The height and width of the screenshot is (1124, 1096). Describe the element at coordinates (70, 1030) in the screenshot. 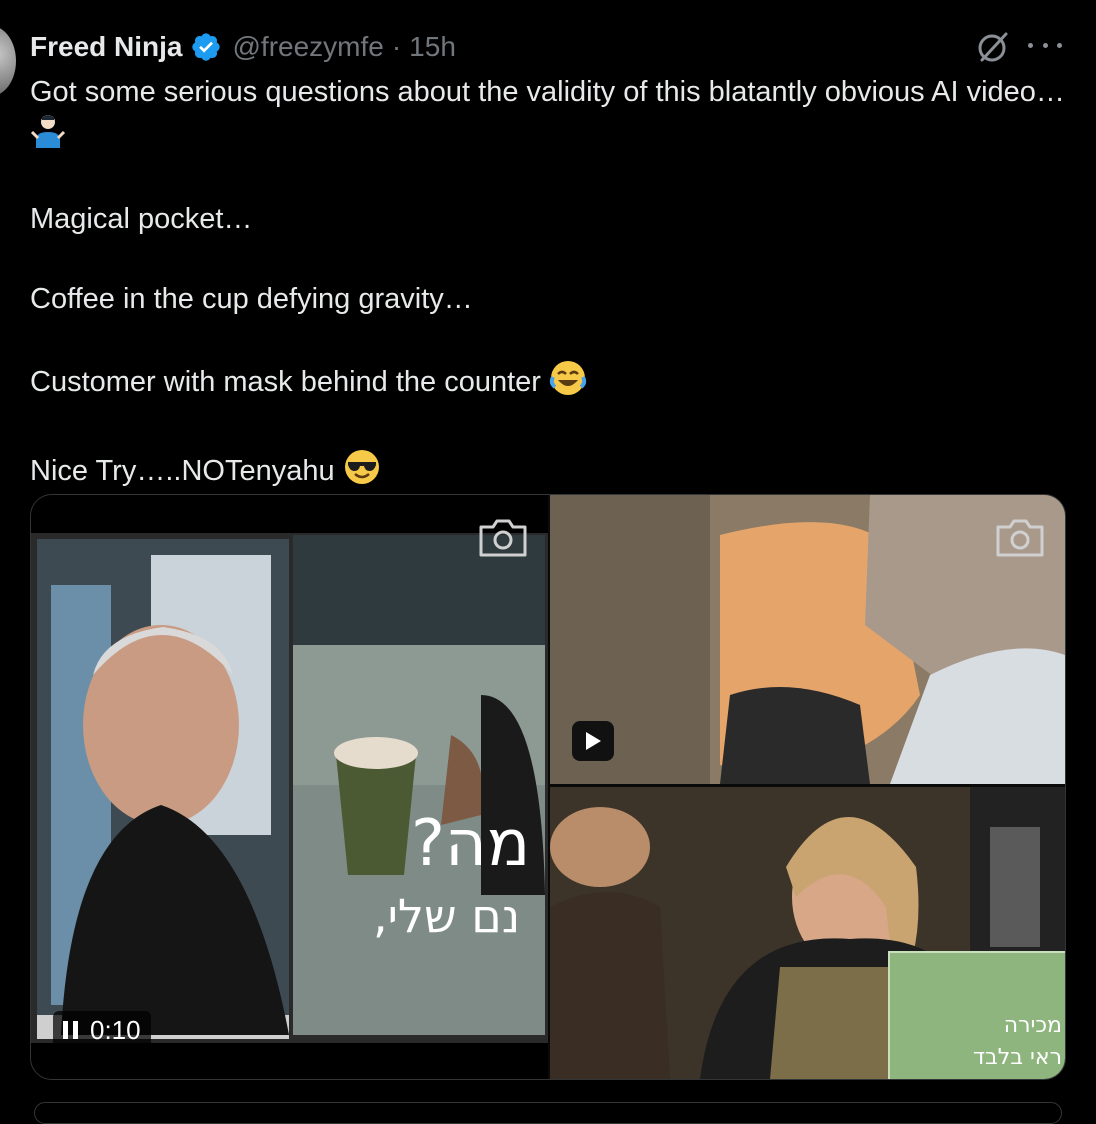

I see `pause-icon` at that location.